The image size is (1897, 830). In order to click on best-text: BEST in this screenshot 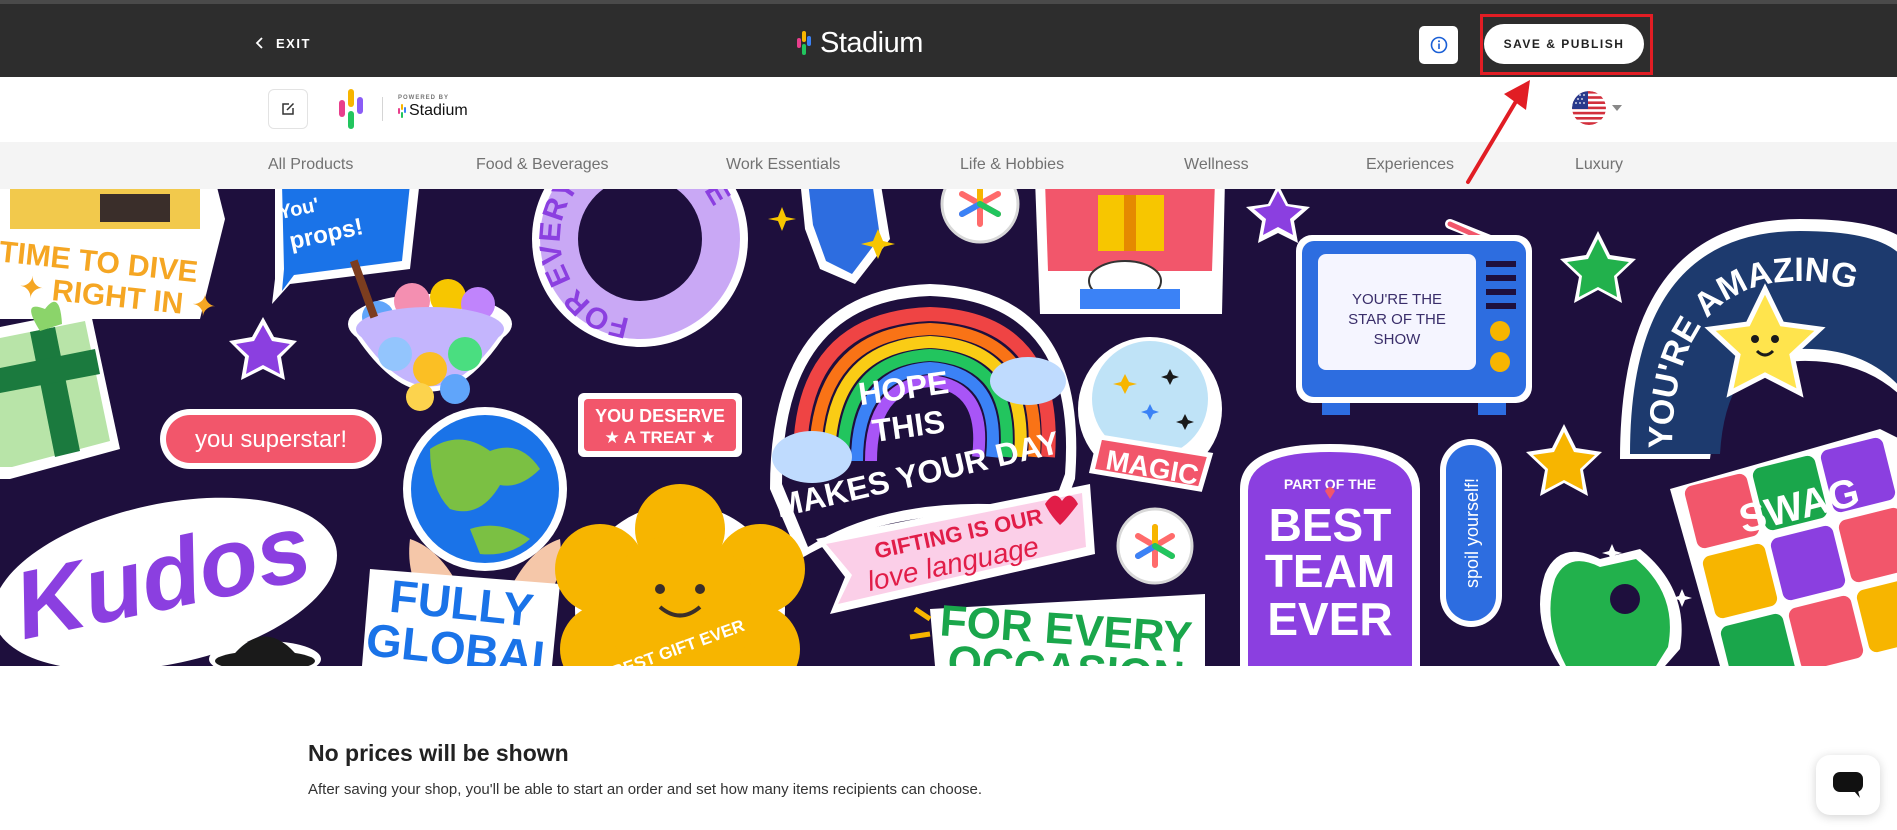, I will do `click(1330, 525)`.